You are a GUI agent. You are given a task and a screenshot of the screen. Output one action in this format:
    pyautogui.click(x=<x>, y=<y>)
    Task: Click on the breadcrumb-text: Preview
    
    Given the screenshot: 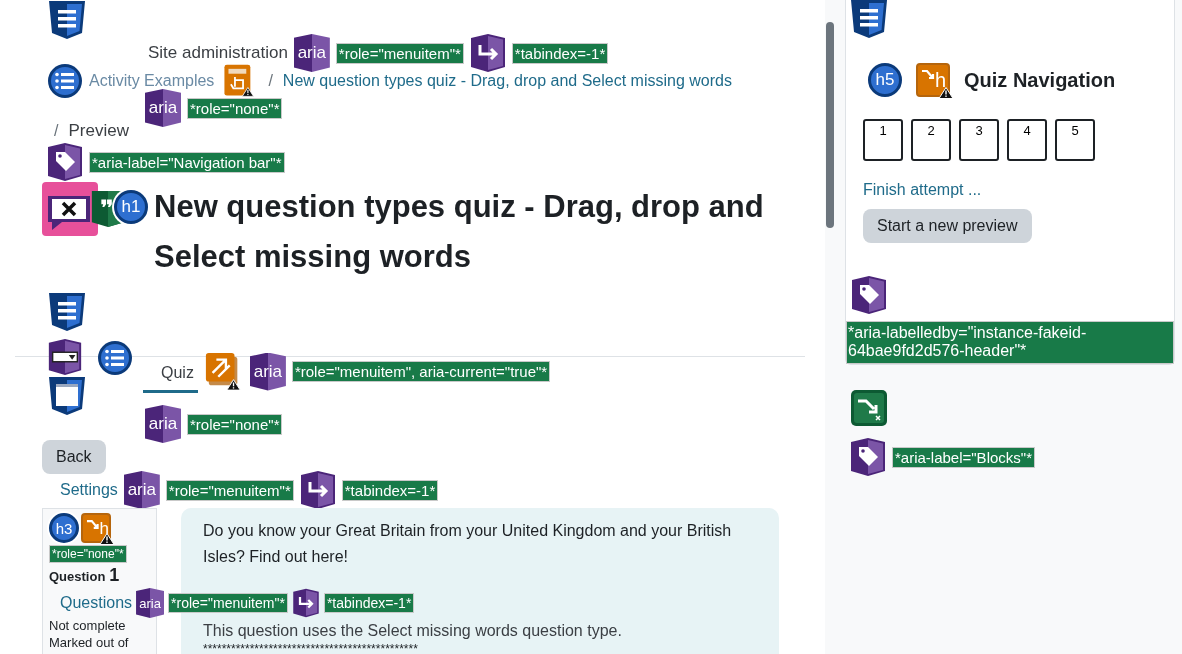 What is the action you would take?
    pyautogui.click(x=98, y=131)
    